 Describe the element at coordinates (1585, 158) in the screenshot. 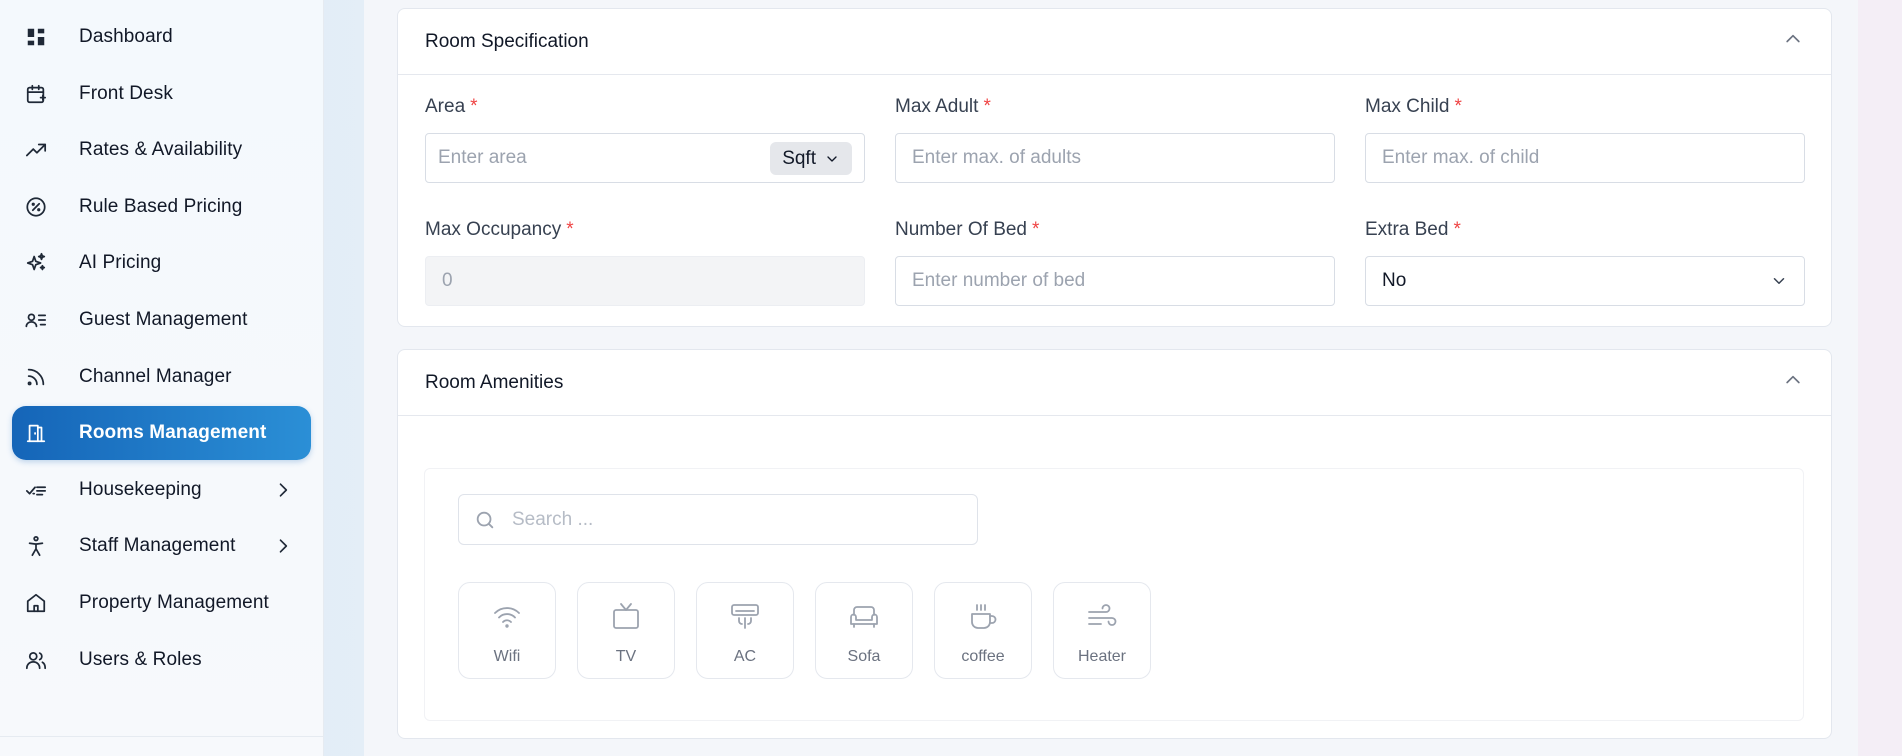

I see `max-child-input: Enter max. of child` at that location.